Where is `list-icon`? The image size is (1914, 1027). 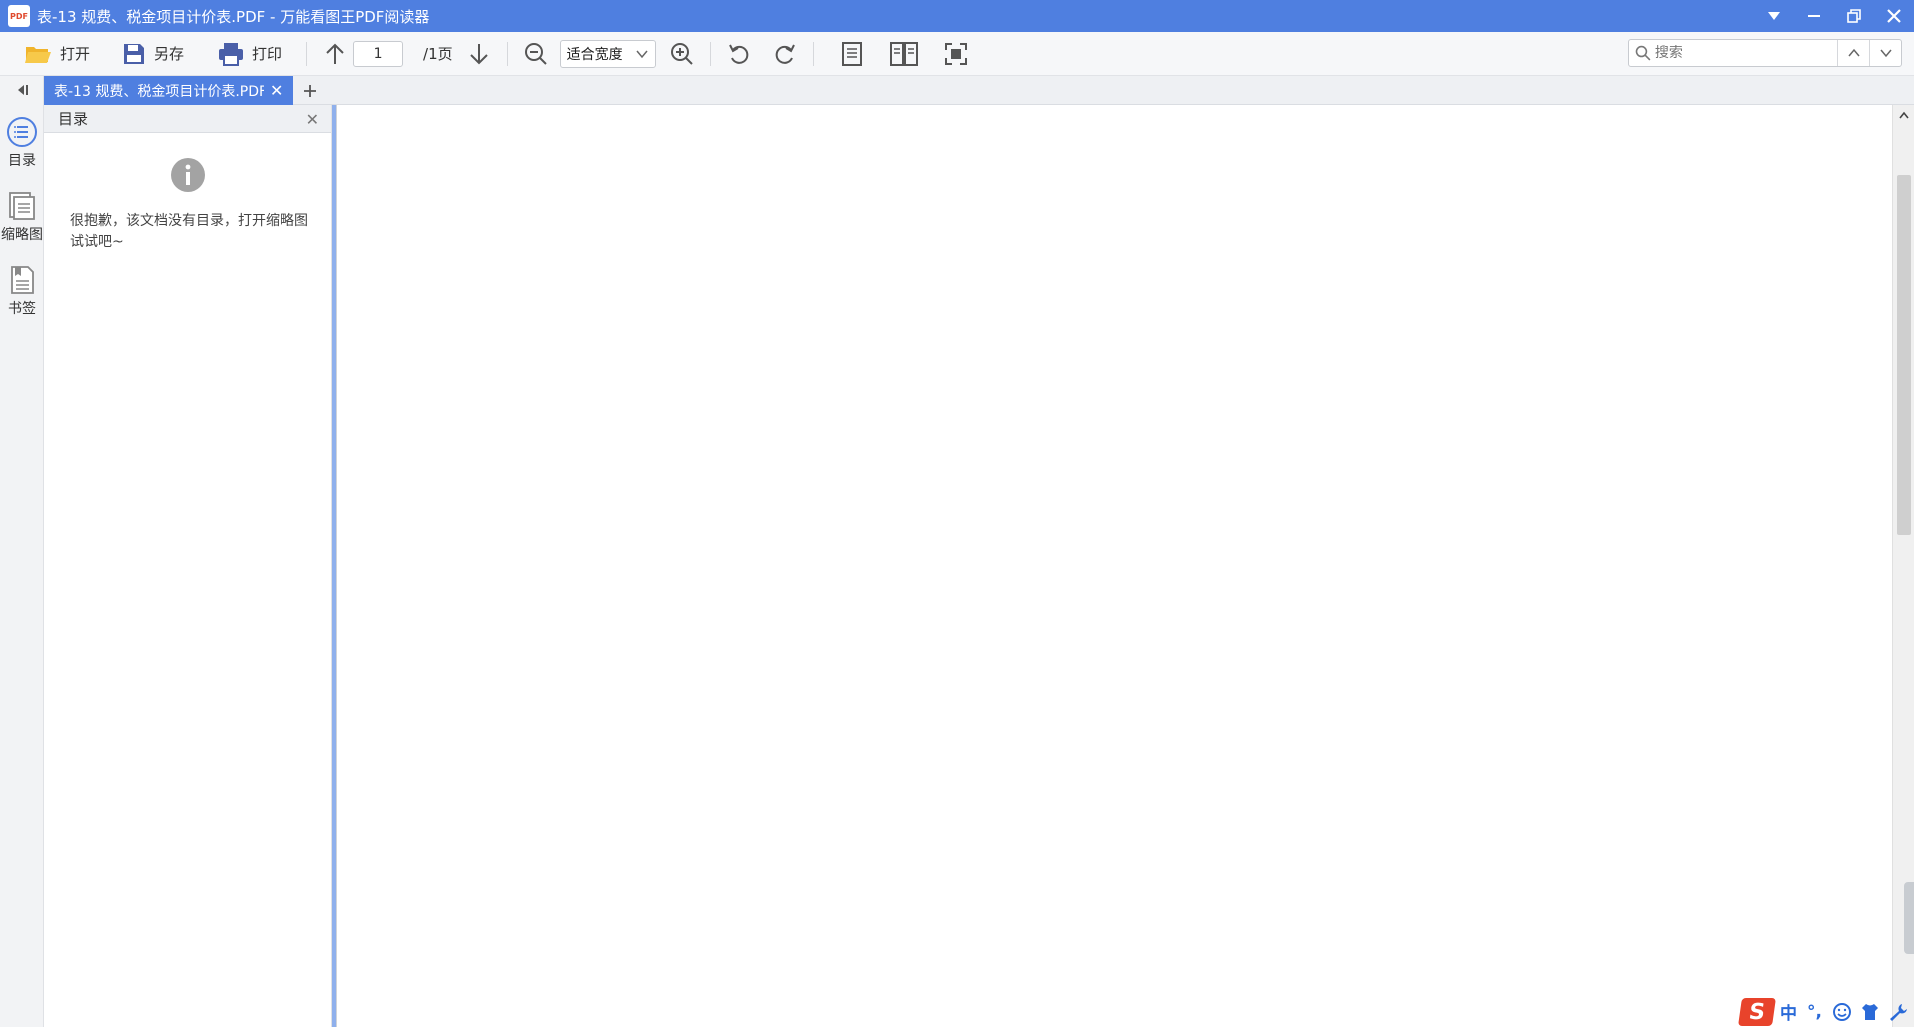 list-icon is located at coordinates (22, 132).